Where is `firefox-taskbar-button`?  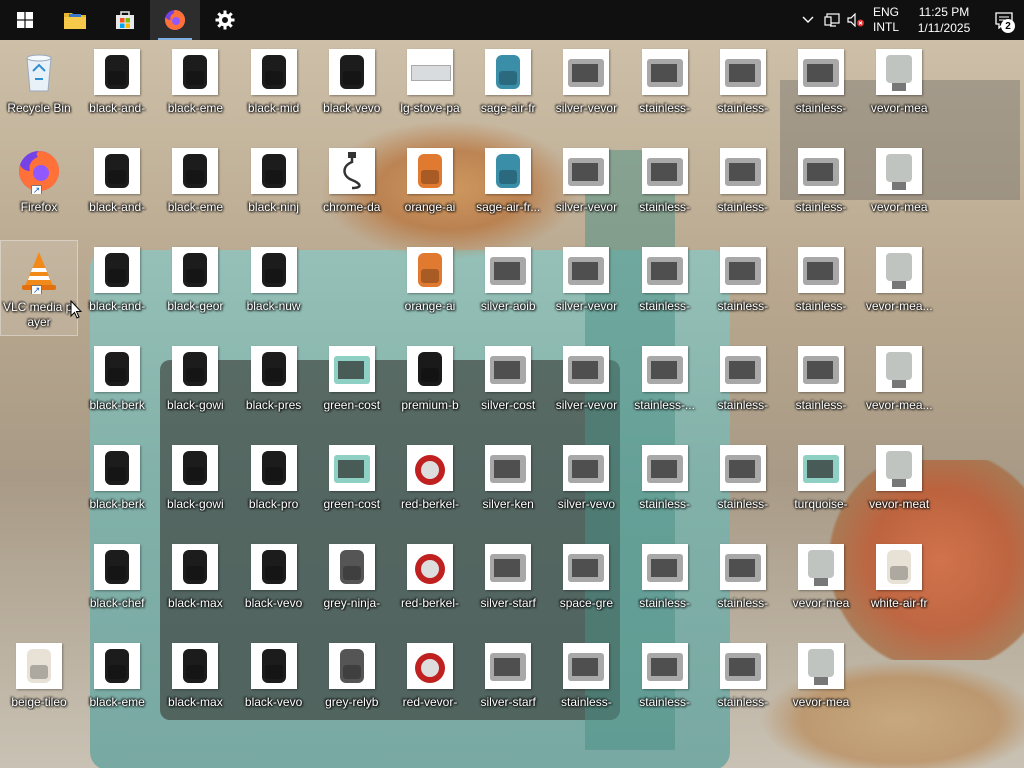
firefox-taskbar-button is located at coordinates (175, 20).